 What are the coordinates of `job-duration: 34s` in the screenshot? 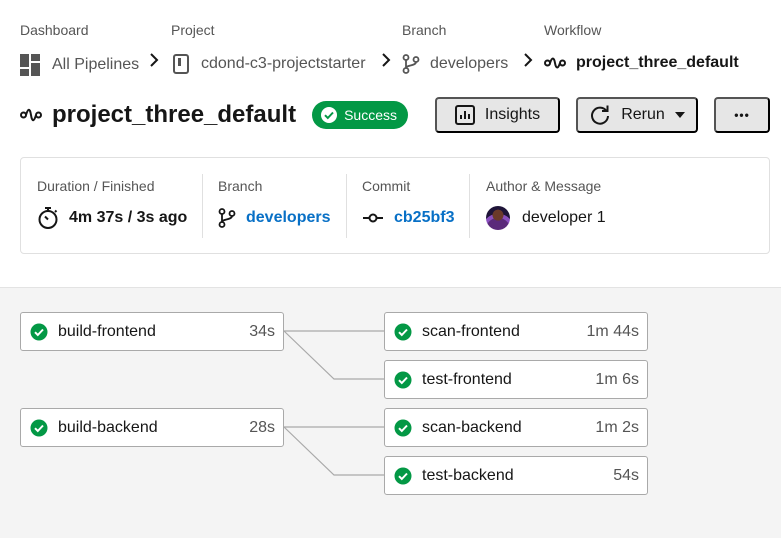 It's located at (262, 331).